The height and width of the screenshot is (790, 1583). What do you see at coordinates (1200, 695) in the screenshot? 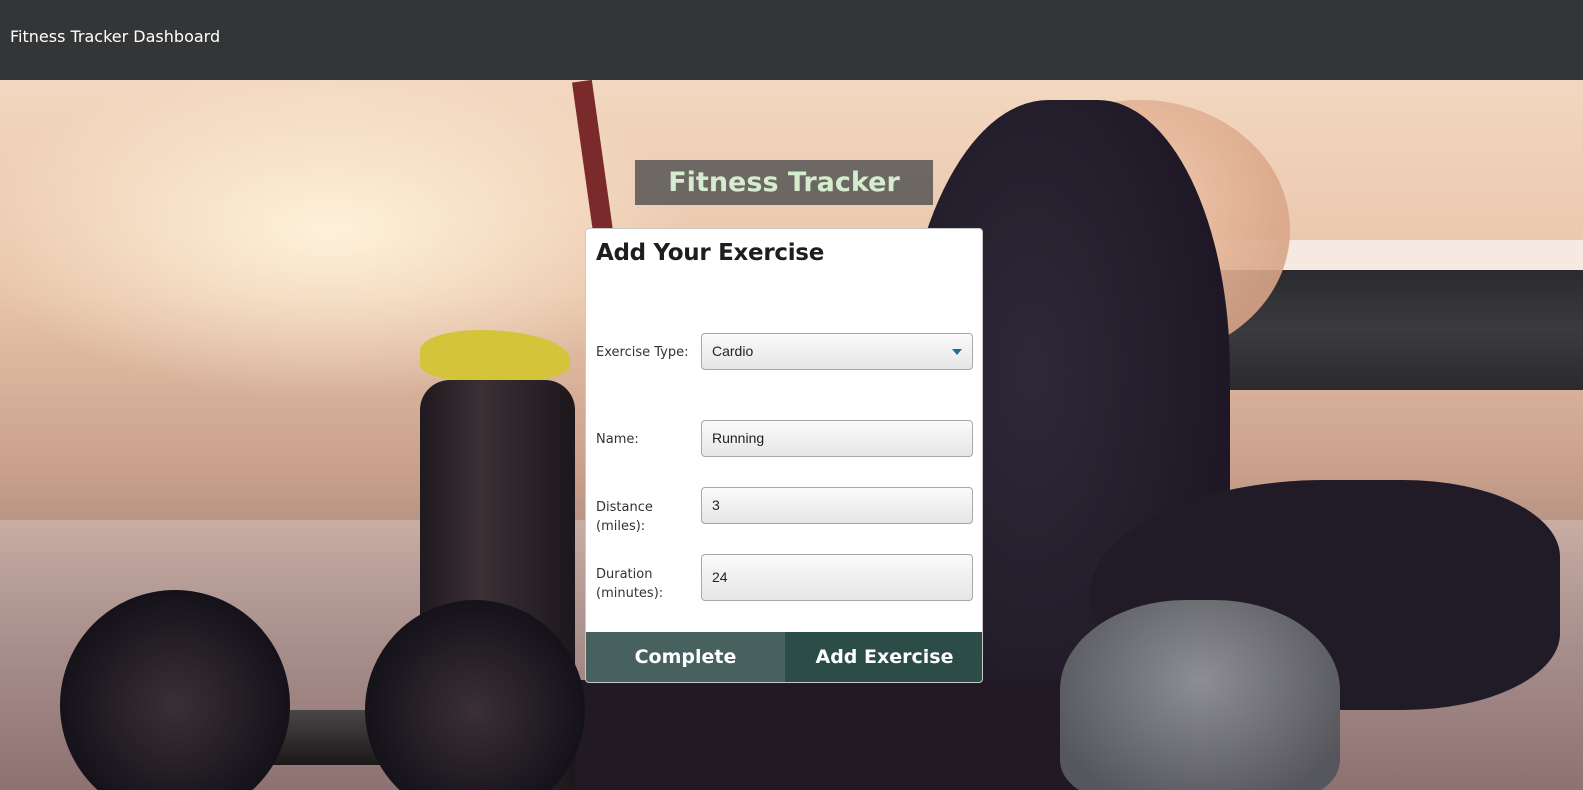
I see `background-shoe` at bounding box center [1200, 695].